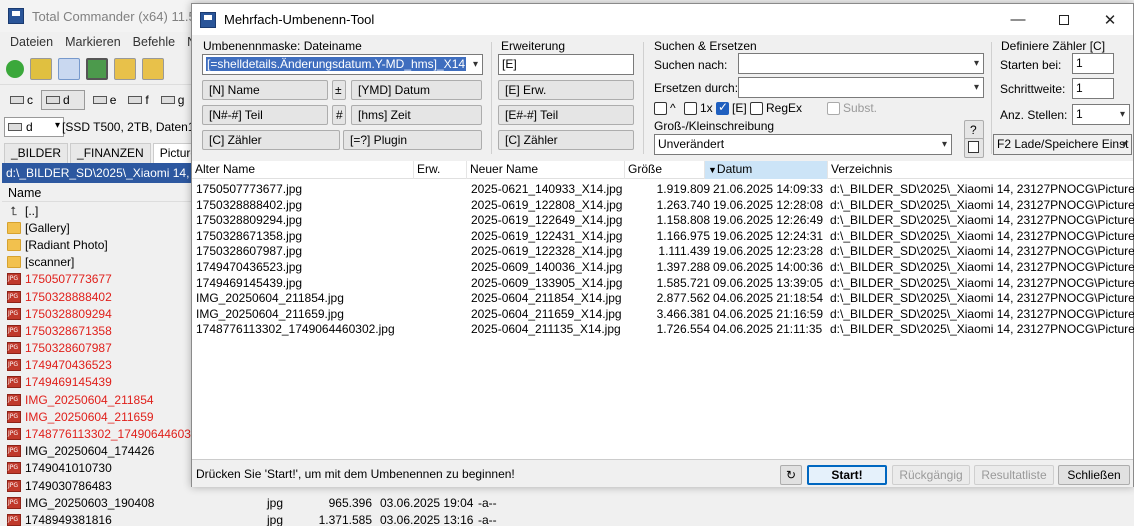  Describe the element at coordinates (1093, 63) in the screenshot. I see `start-at-input: 1` at that location.